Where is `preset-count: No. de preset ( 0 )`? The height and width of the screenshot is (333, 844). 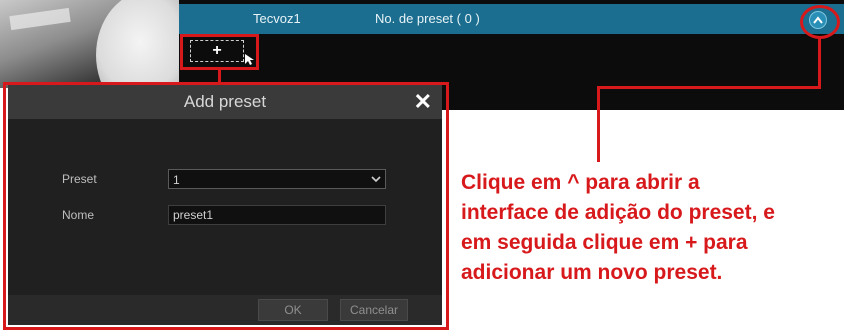
preset-count: No. de preset ( 0 ) is located at coordinates (427, 18).